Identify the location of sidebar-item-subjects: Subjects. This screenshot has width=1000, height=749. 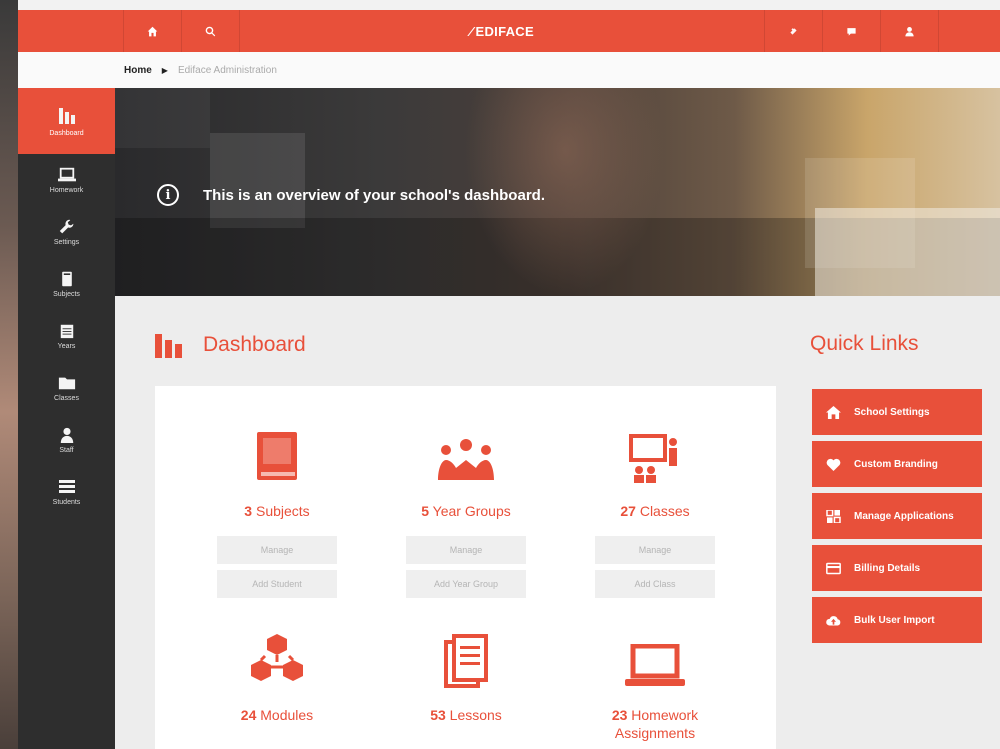
(66, 284).